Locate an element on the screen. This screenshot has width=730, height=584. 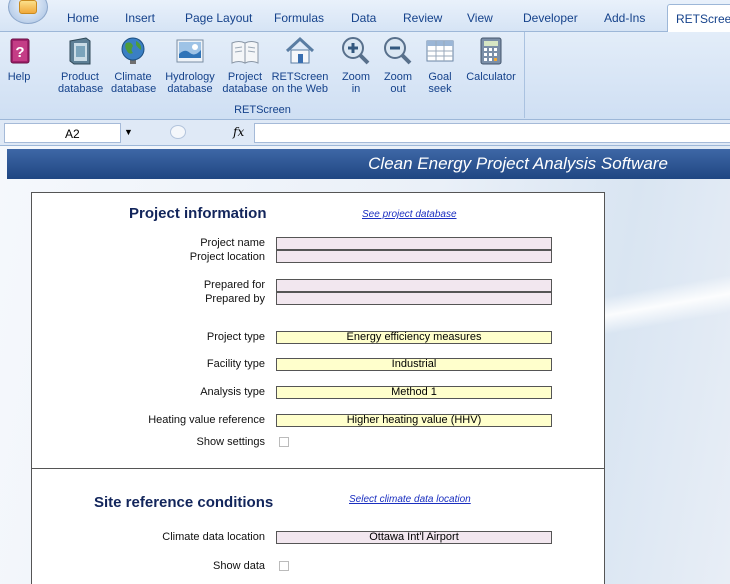
prepared-by-label: Prepared by is located at coordinates (235, 299).